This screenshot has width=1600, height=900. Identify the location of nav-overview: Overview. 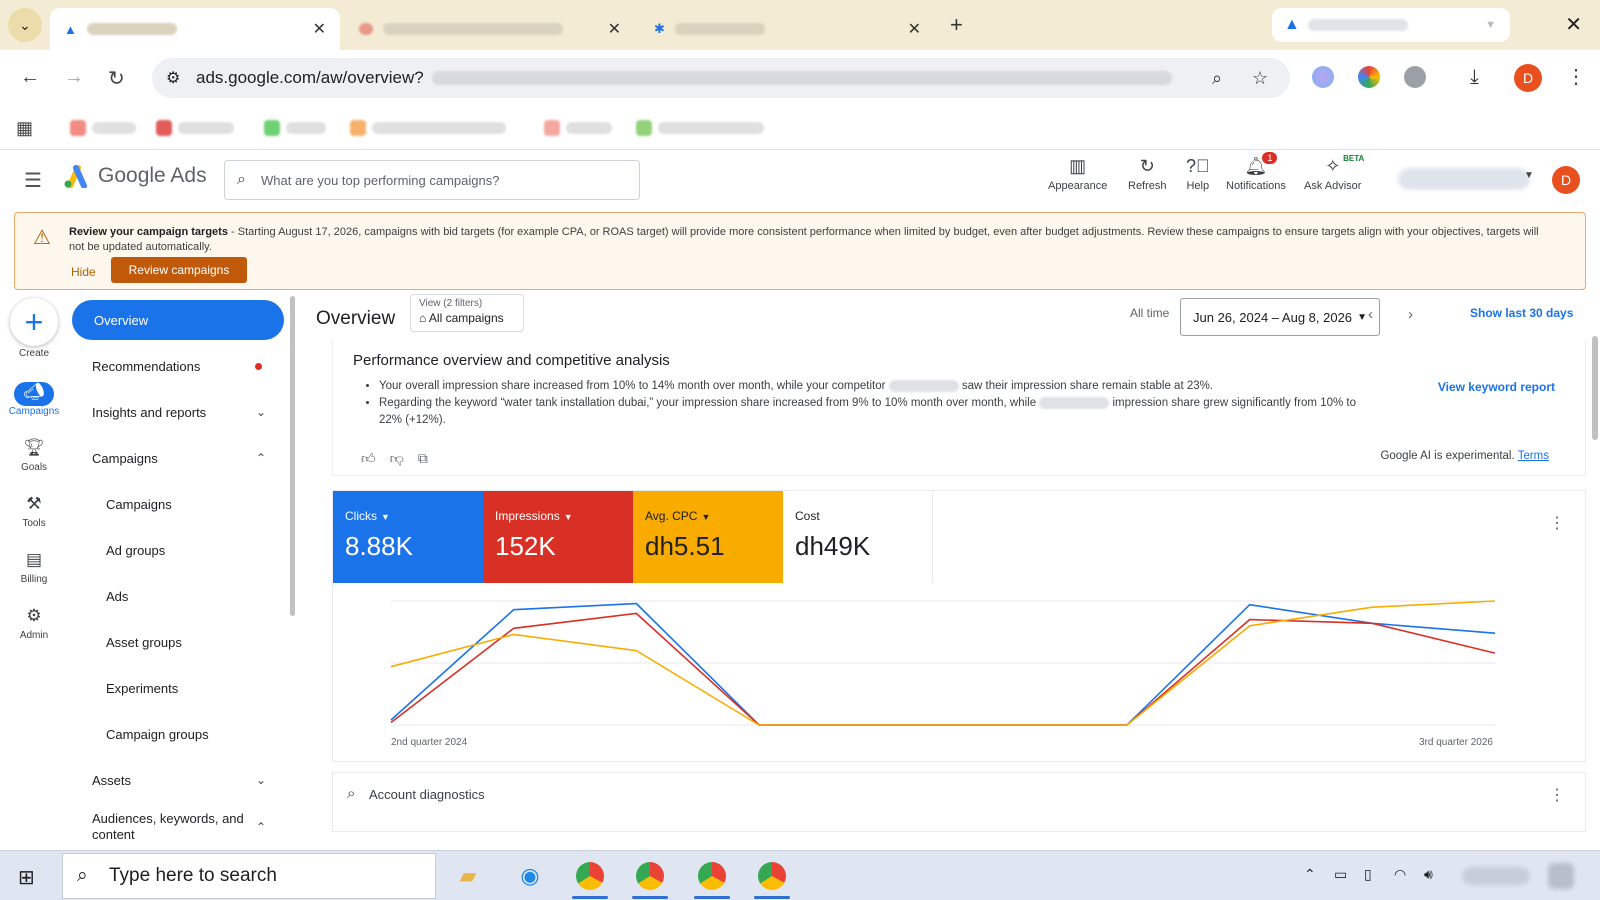
(178, 320).